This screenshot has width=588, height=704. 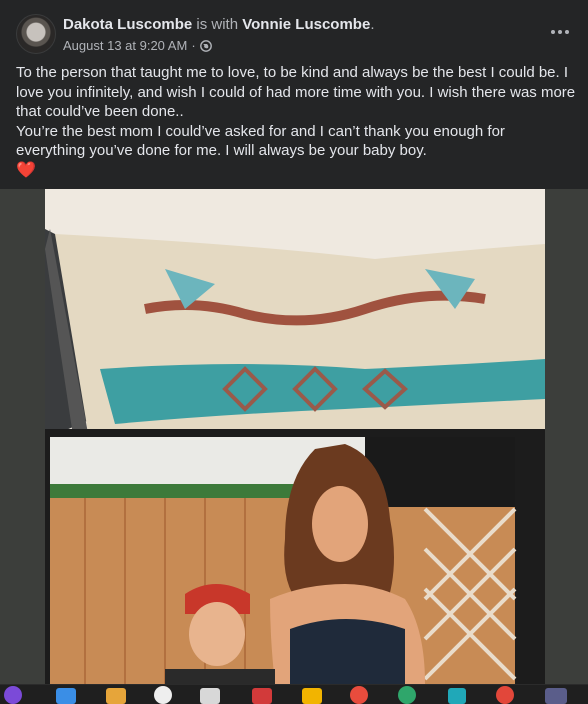 I want to click on edge-icon, so click(x=407, y=695).